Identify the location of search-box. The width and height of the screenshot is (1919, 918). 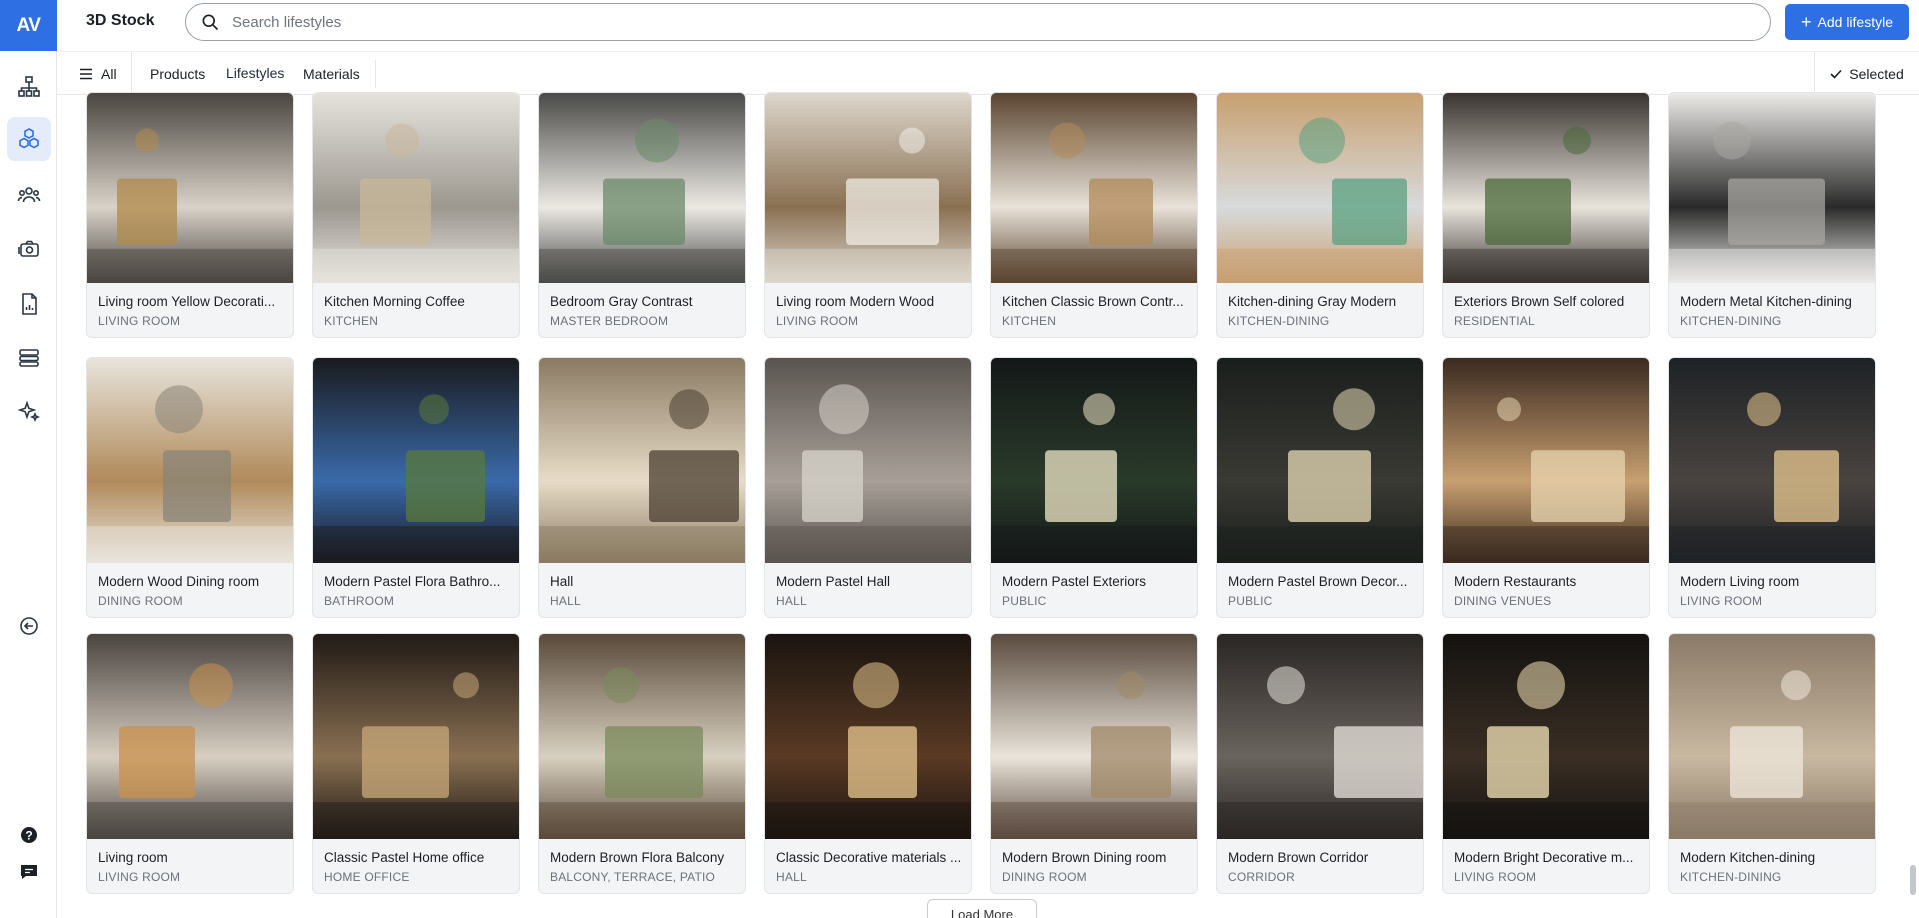
(978, 22).